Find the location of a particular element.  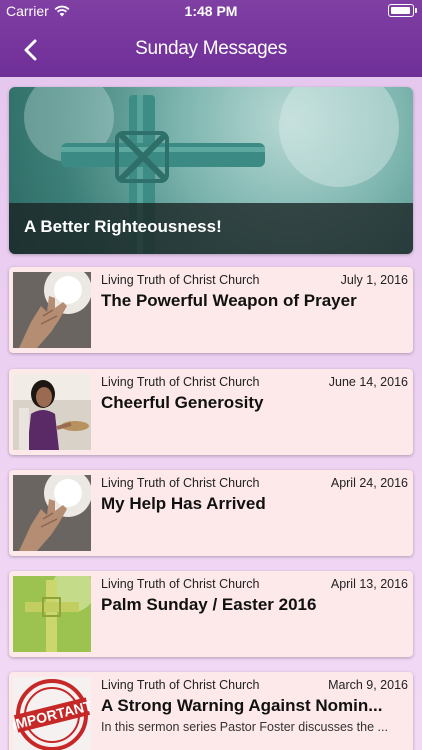

message-title: Palm Sunday / Easter 2016 is located at coordinates (209, 604).